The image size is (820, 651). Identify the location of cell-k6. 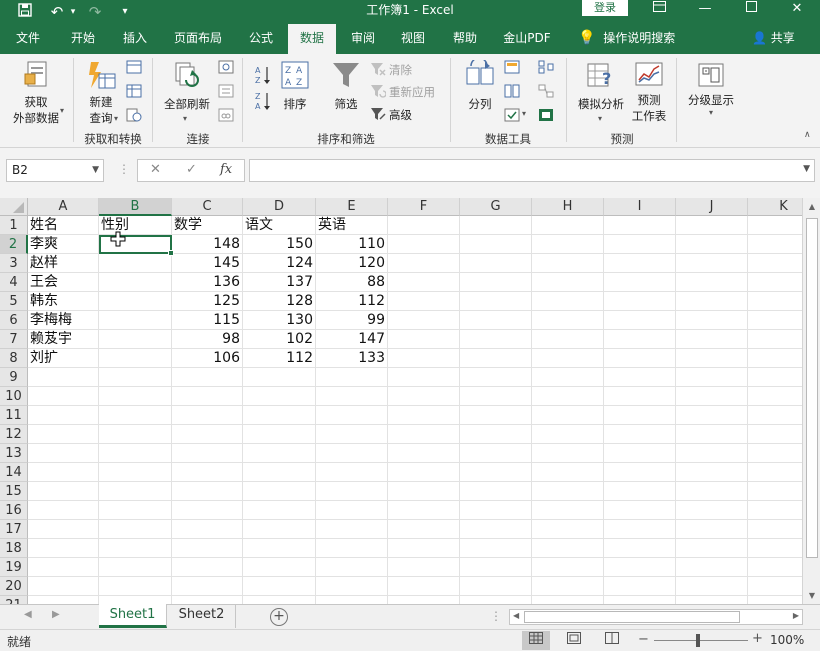
(775, 320).